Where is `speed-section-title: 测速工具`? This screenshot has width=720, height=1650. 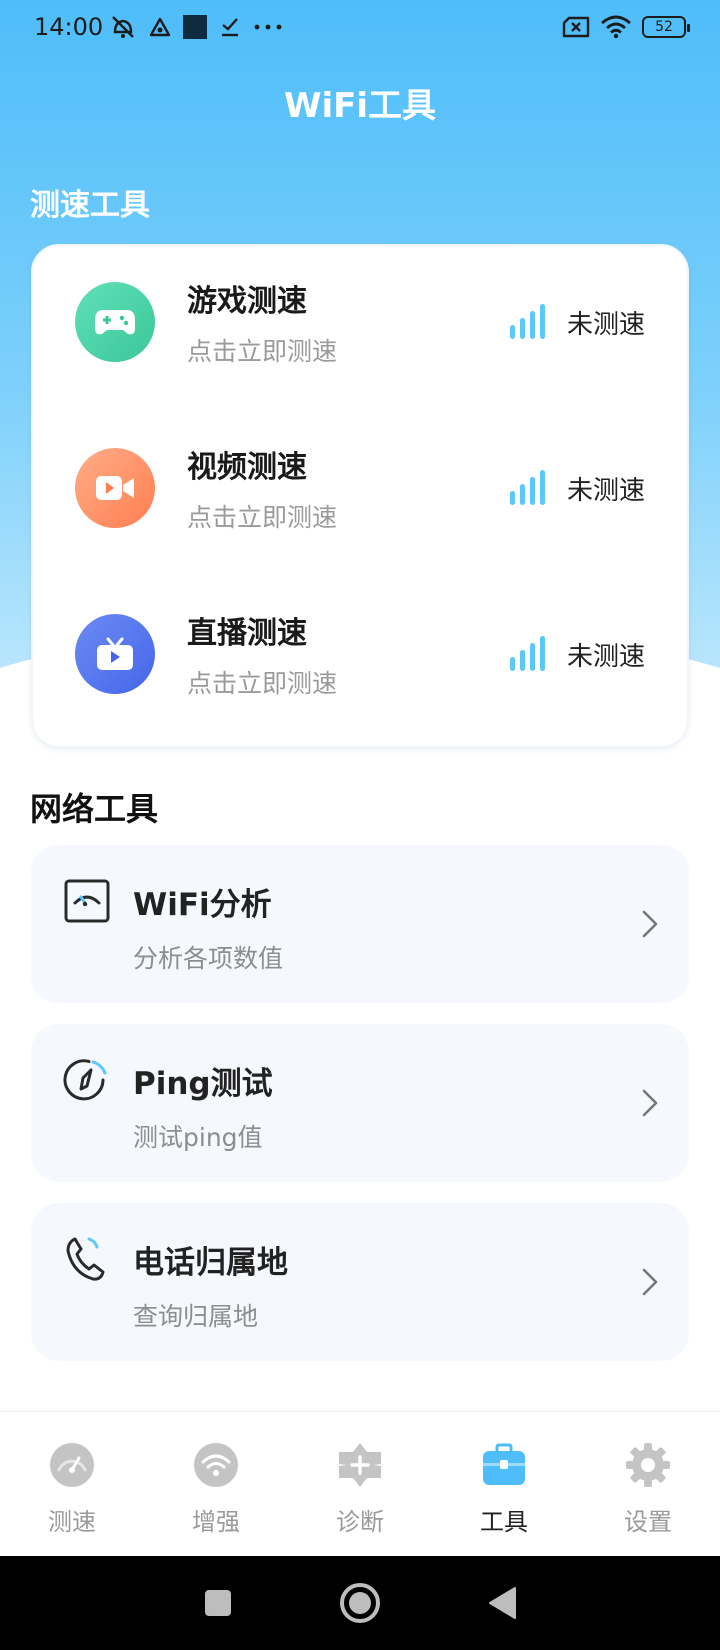 speed-section-title: 测速工具 is located at coordinates (90, 205).